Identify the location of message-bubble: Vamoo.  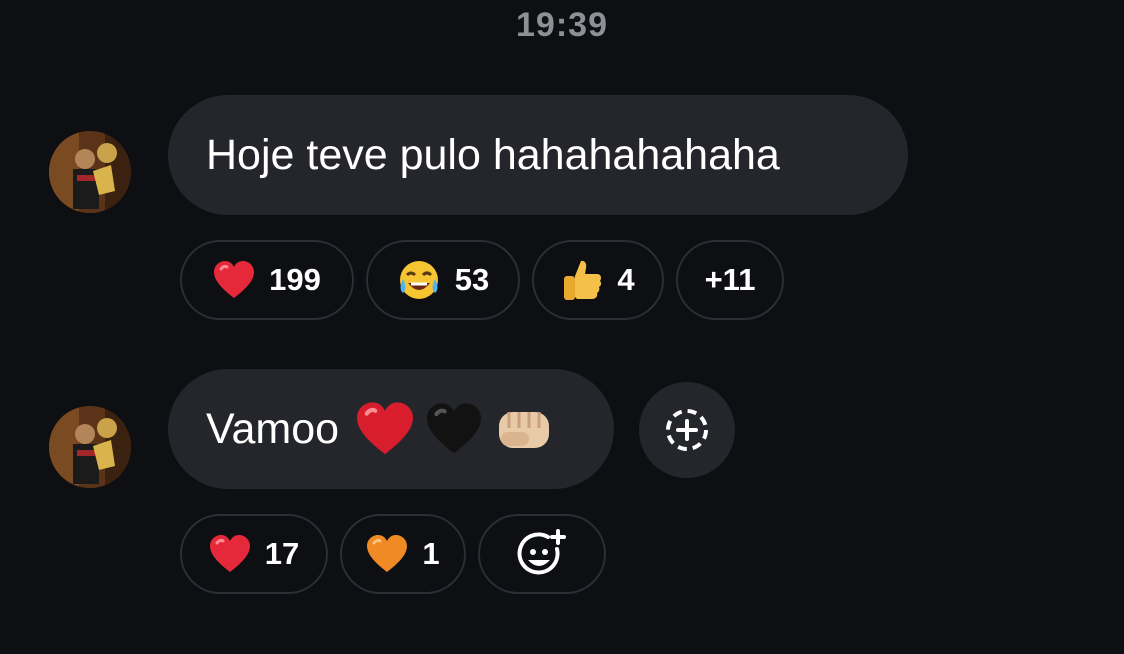
(391, 429).